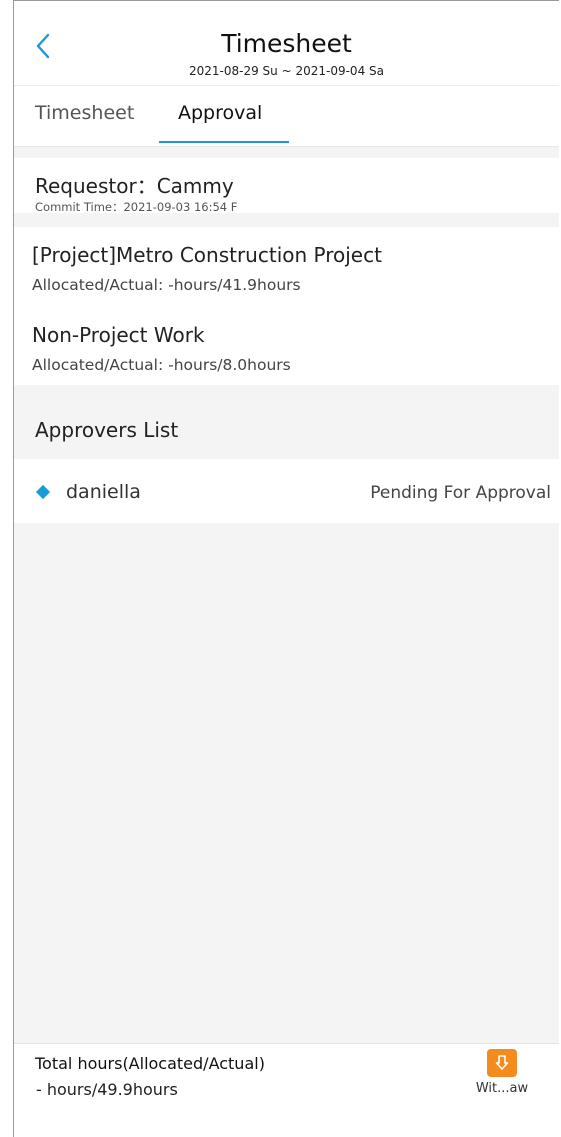  I want to click on active-tab-indicator, so click(224, 142).